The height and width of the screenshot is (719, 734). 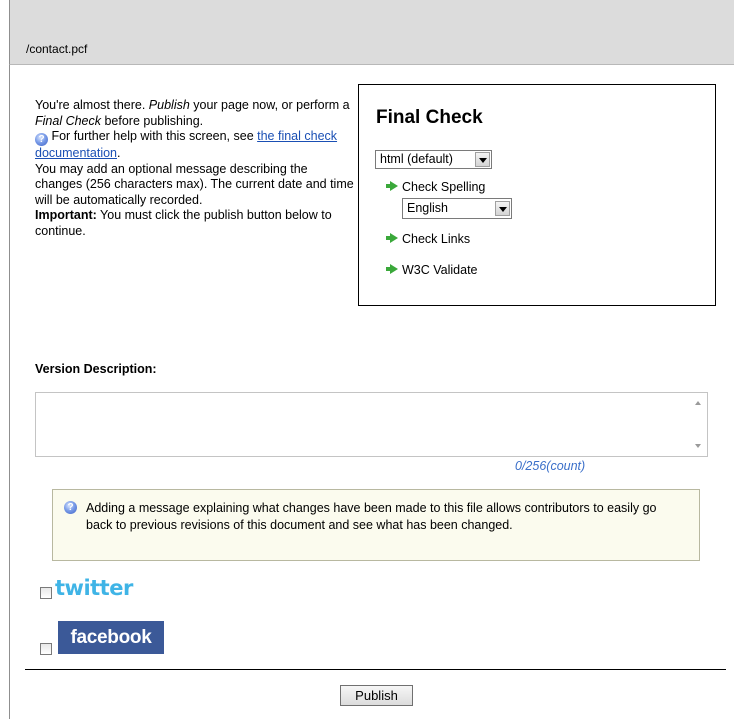 I want to click on version-description-label: Version Description:, so click(x=96, y=369).